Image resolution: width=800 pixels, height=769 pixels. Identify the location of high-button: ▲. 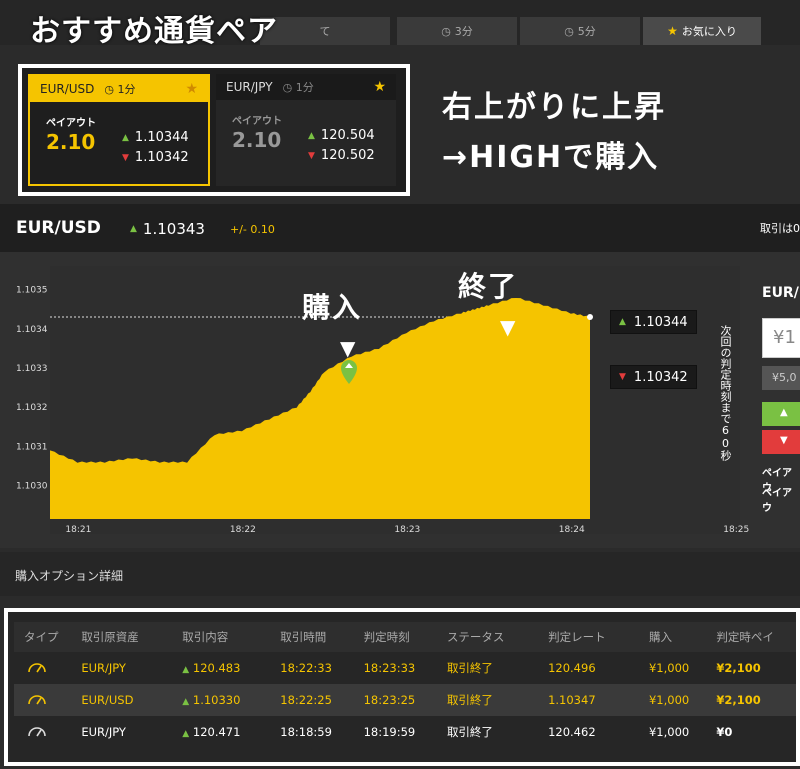
(781, 414).